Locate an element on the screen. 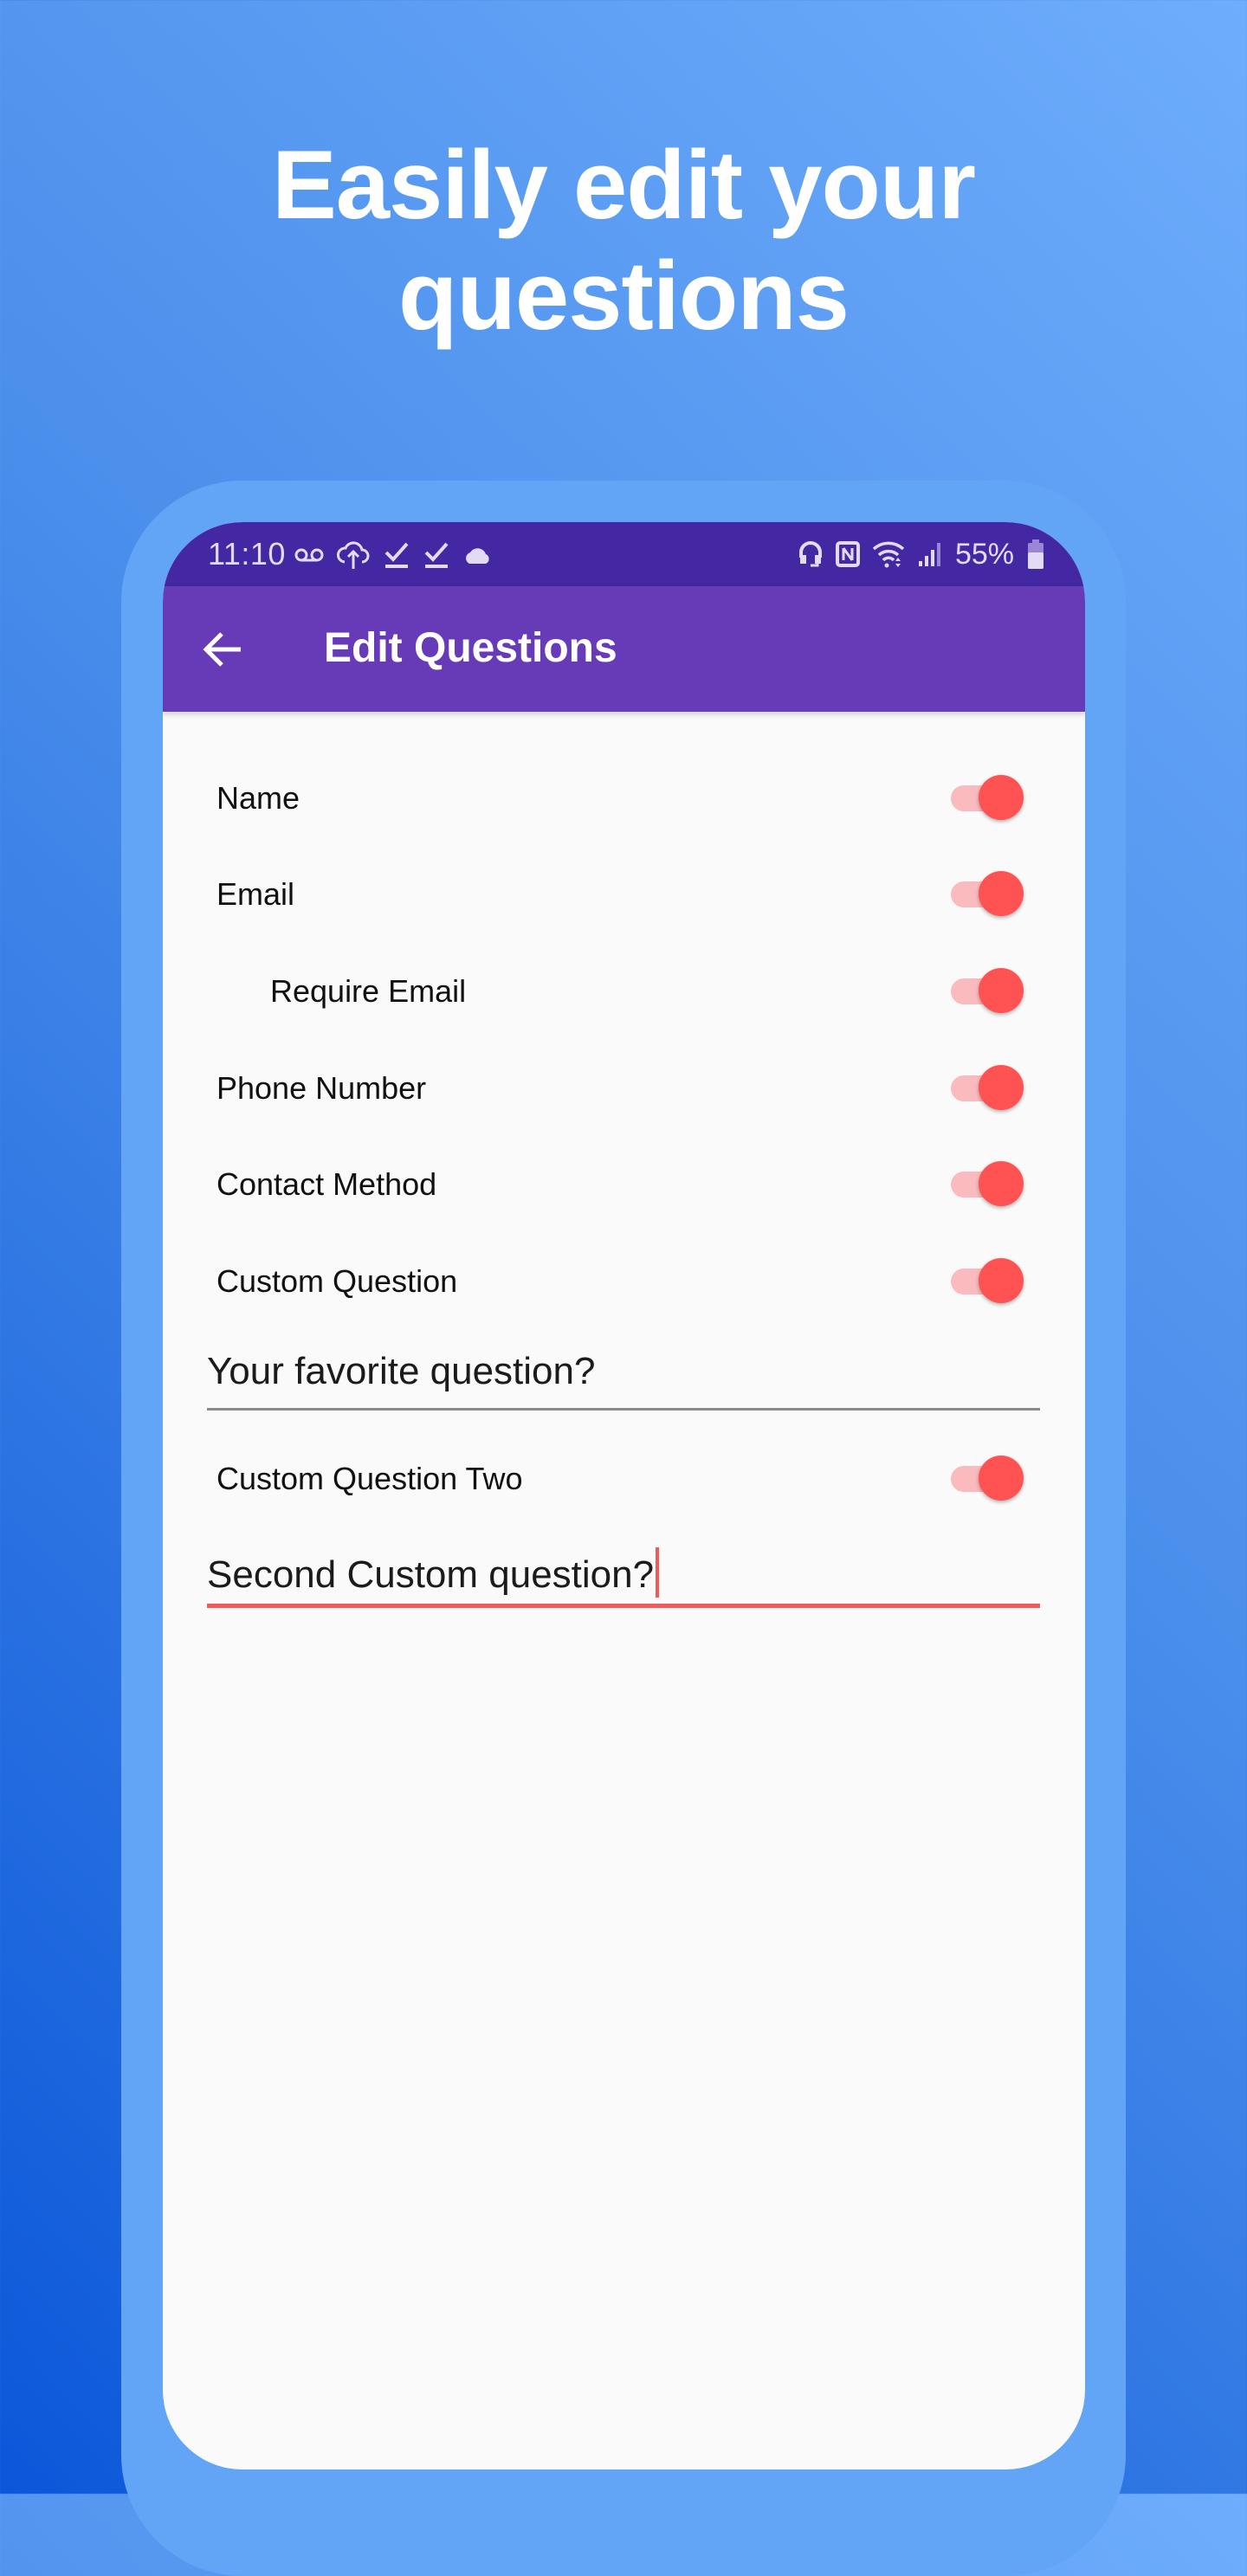 This screenshot has height=2576, width=1247. require-email-toggle is located at coordinates (987, 990).